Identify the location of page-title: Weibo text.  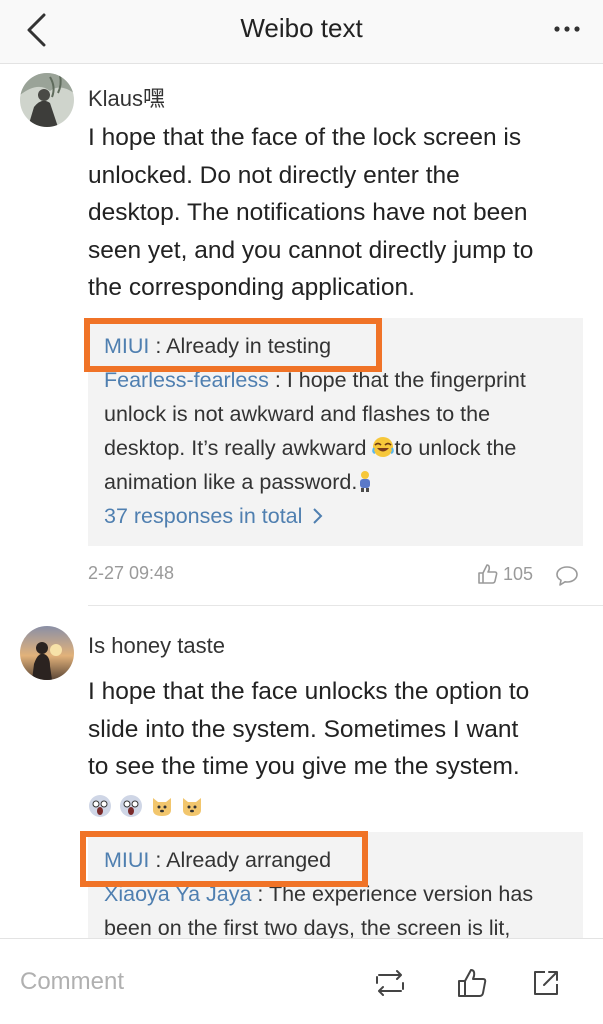
(301, 28).